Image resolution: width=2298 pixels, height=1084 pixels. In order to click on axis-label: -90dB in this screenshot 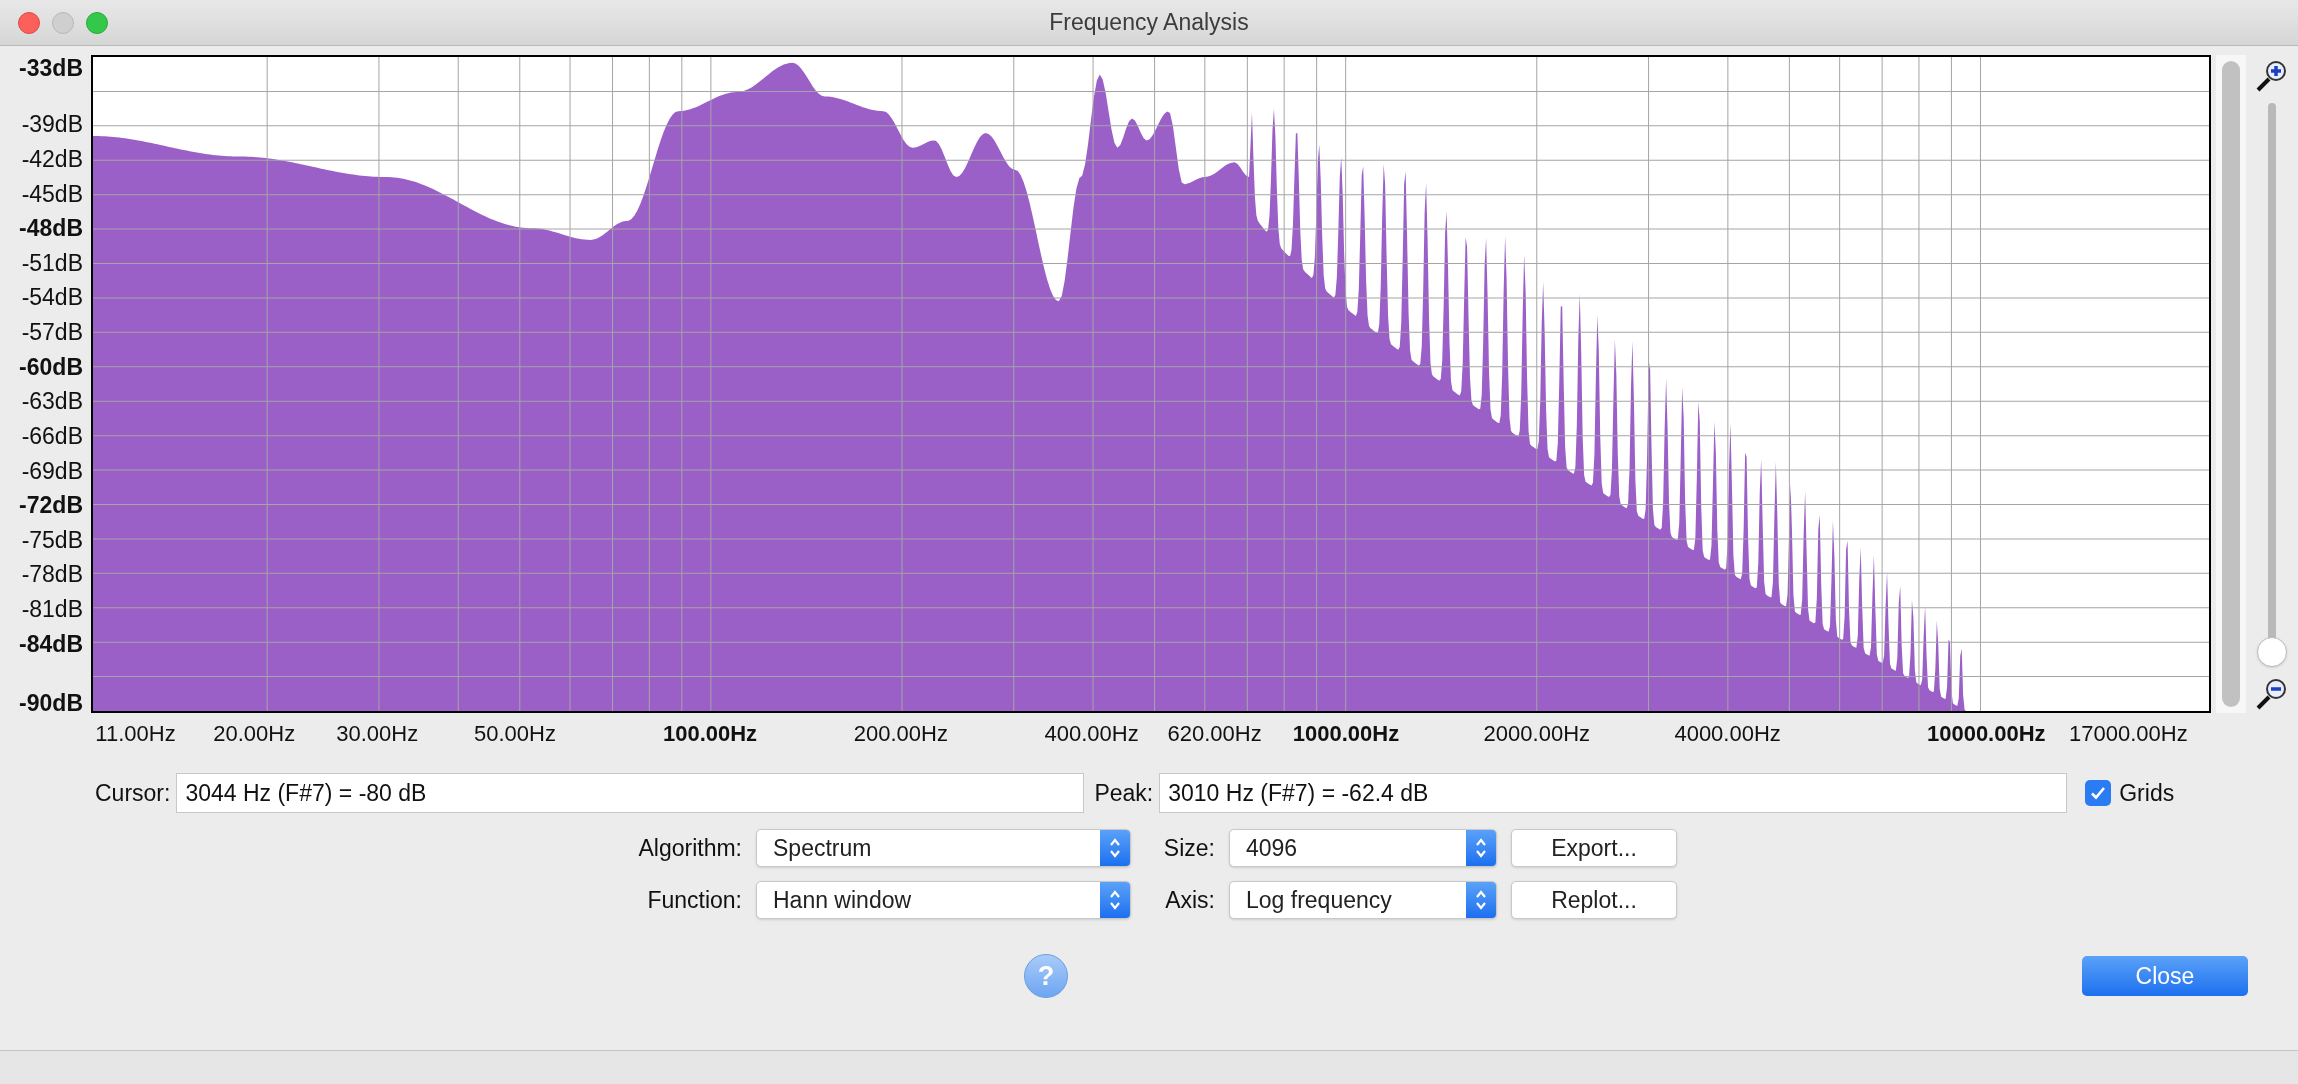, I will do `click(51, 703)`.